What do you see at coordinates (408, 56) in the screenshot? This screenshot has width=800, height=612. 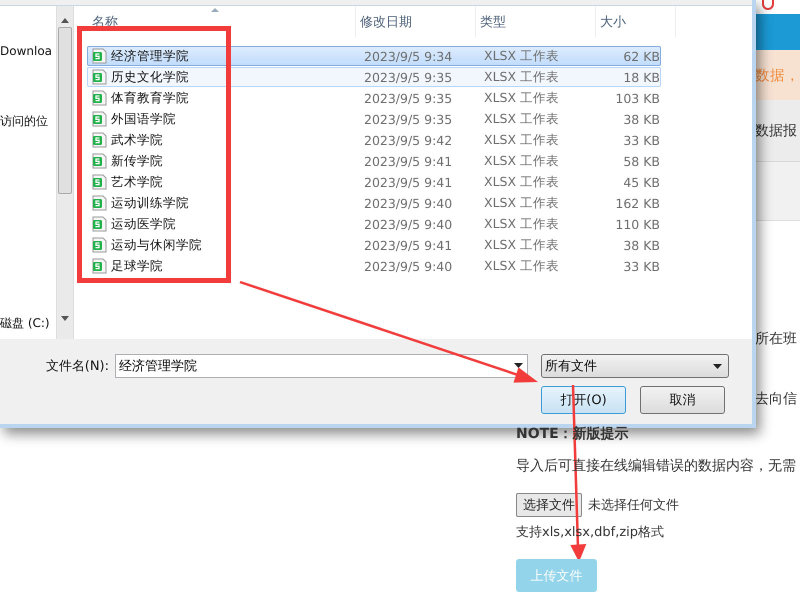 I see `modified-date: 2023/9/5 9:34` at bounding box center [408, 56].